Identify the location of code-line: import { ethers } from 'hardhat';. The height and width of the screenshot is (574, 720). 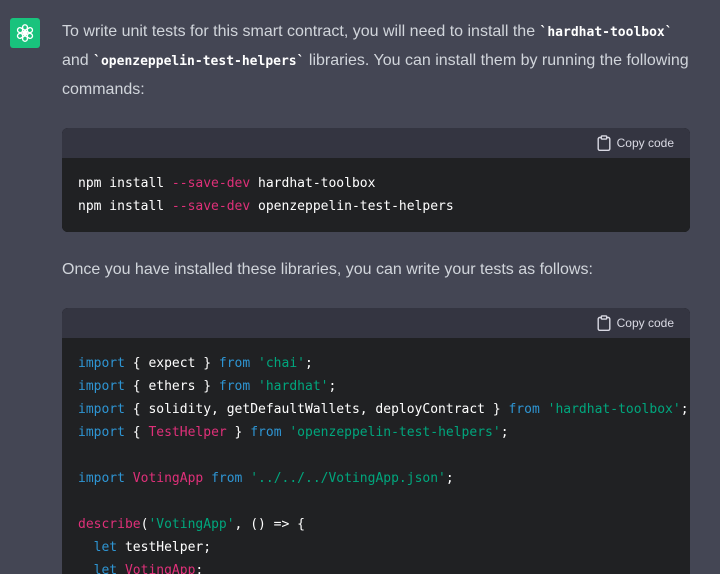
(376, 386).